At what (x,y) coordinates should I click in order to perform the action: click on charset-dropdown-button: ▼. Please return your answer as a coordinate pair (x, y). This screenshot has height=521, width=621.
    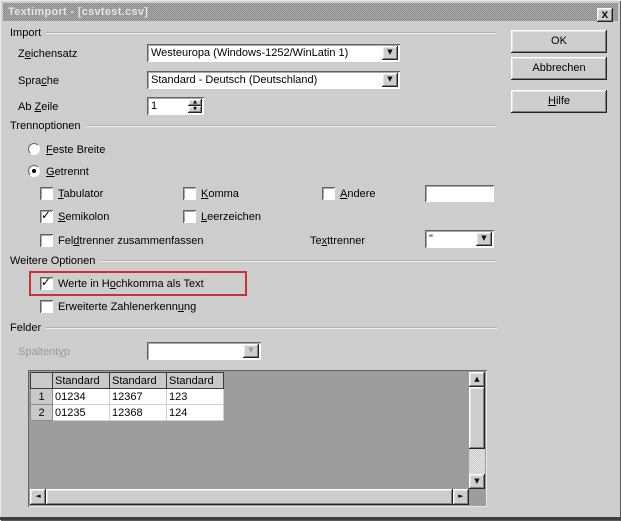
    Looking at the image, I should click on (390, 53).